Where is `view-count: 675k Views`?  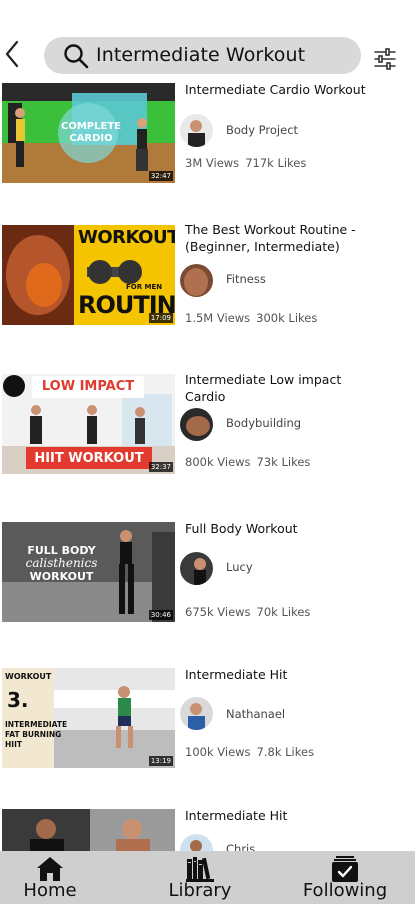
view-count: 675k Views is located at coordinates (218, 612).